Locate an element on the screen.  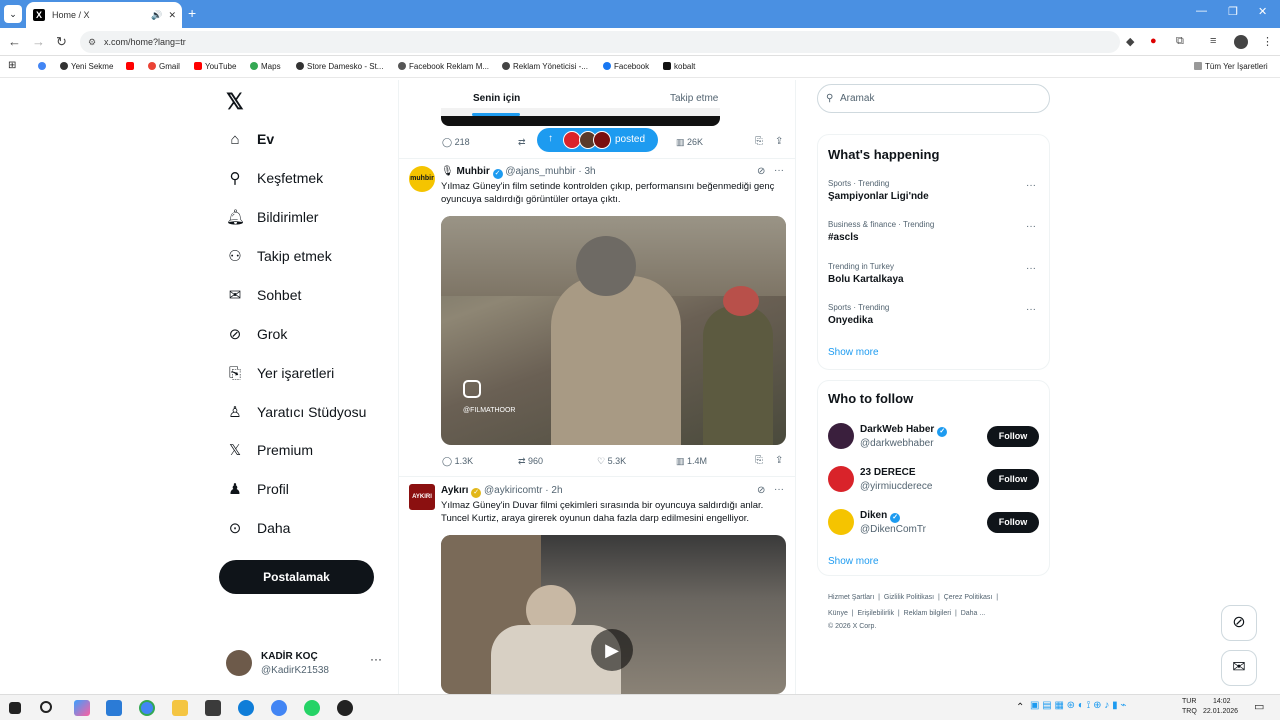
puzzle-icon: ⧉ is located at coordinates (1180, 41).